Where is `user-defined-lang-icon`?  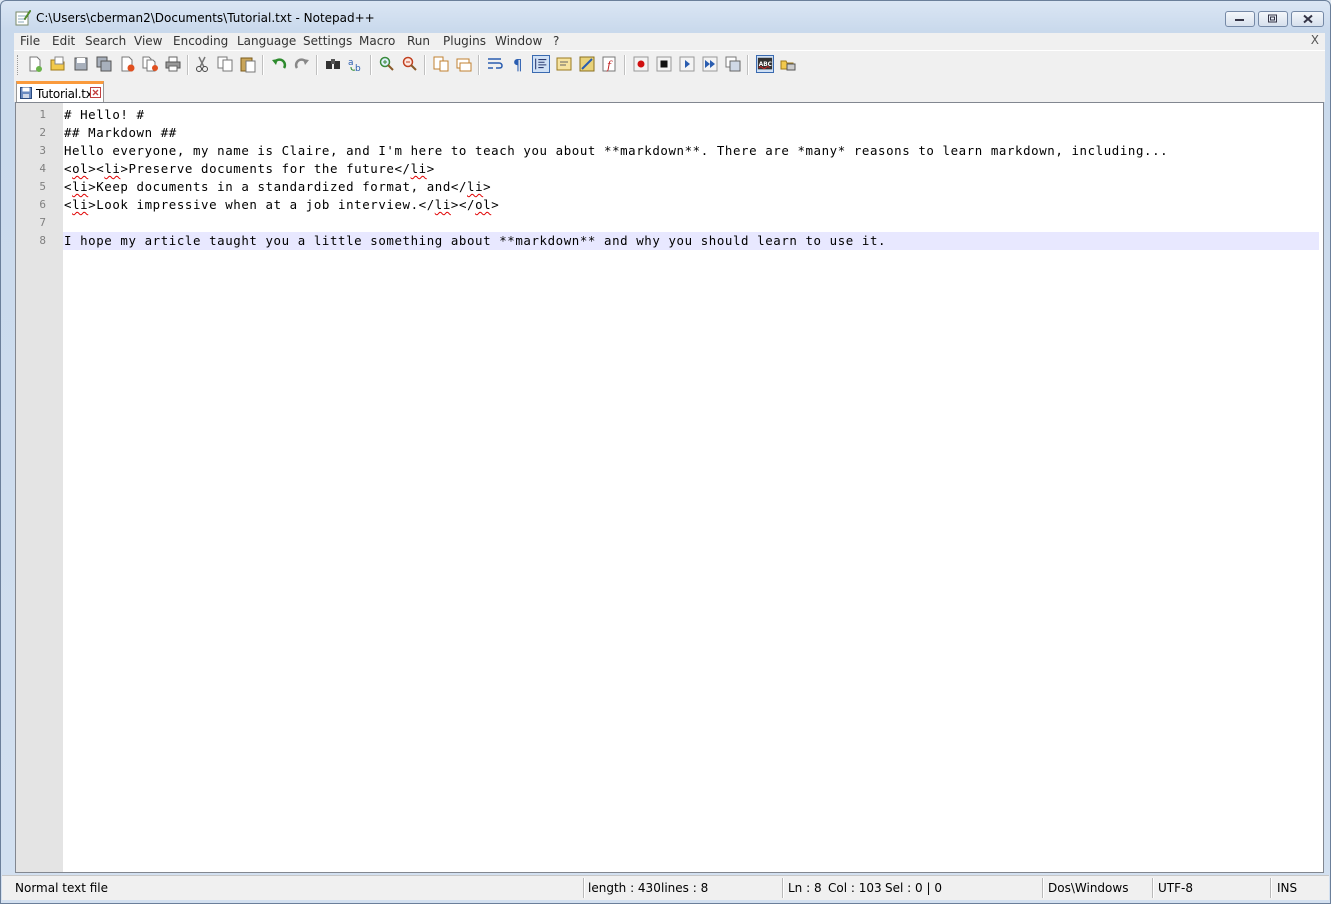
user-defined-lang-icon is located at coordinates (564, 64).